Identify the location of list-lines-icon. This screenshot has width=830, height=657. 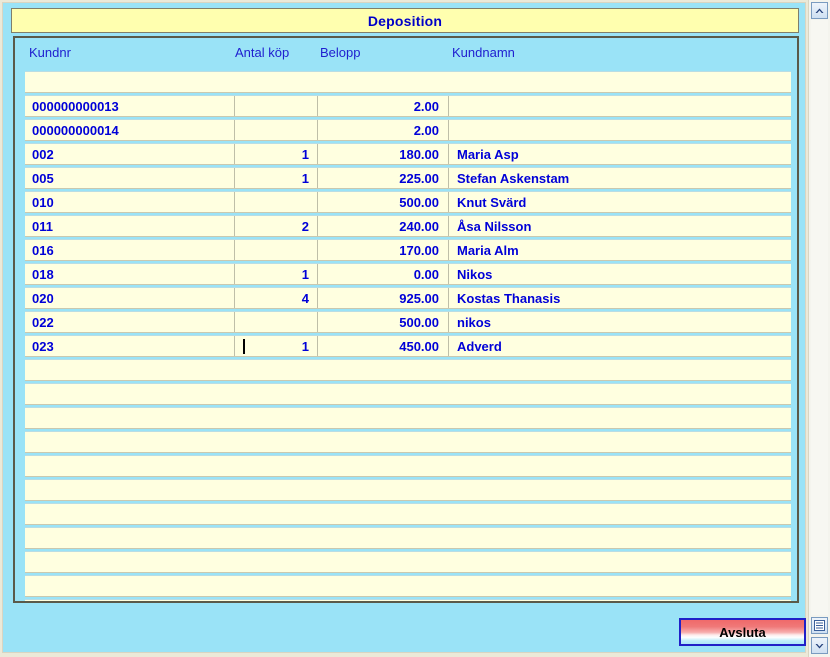
(819, 625).